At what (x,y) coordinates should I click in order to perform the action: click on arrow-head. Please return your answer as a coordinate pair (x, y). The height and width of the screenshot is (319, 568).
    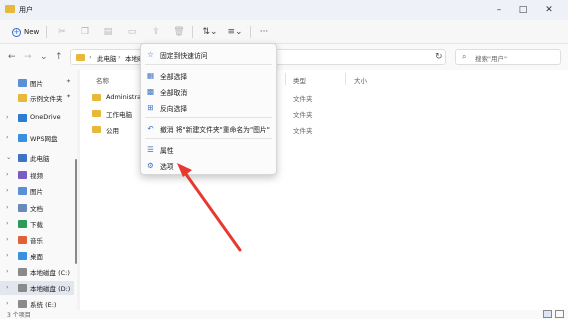
    Looking at the image, I should click on (184, 170).